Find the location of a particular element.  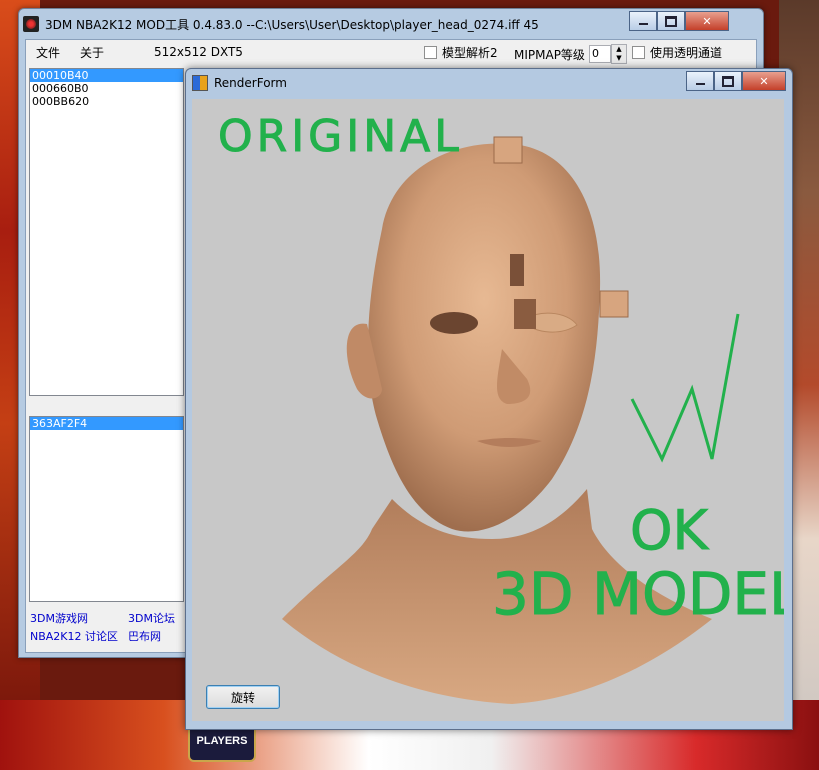

mipmap-label: MIPMAP等级 is located at coordinates (549, 54).